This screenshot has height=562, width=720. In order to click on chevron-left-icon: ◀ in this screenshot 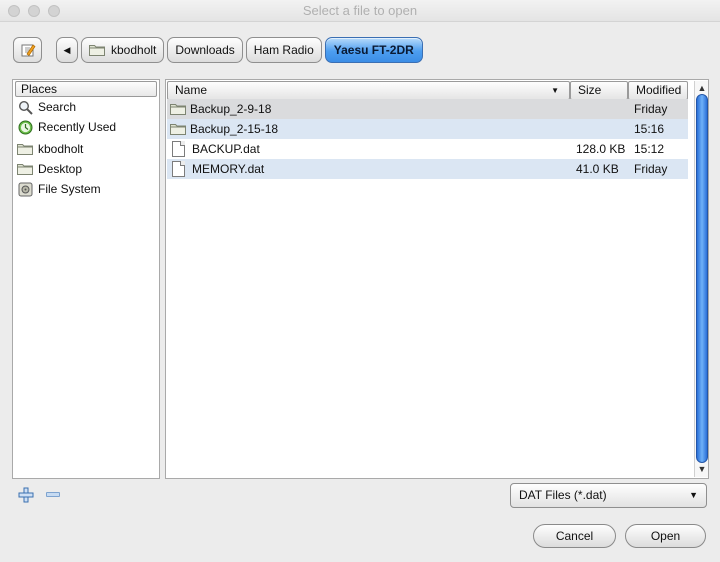, I will do `click(67, 49)`.